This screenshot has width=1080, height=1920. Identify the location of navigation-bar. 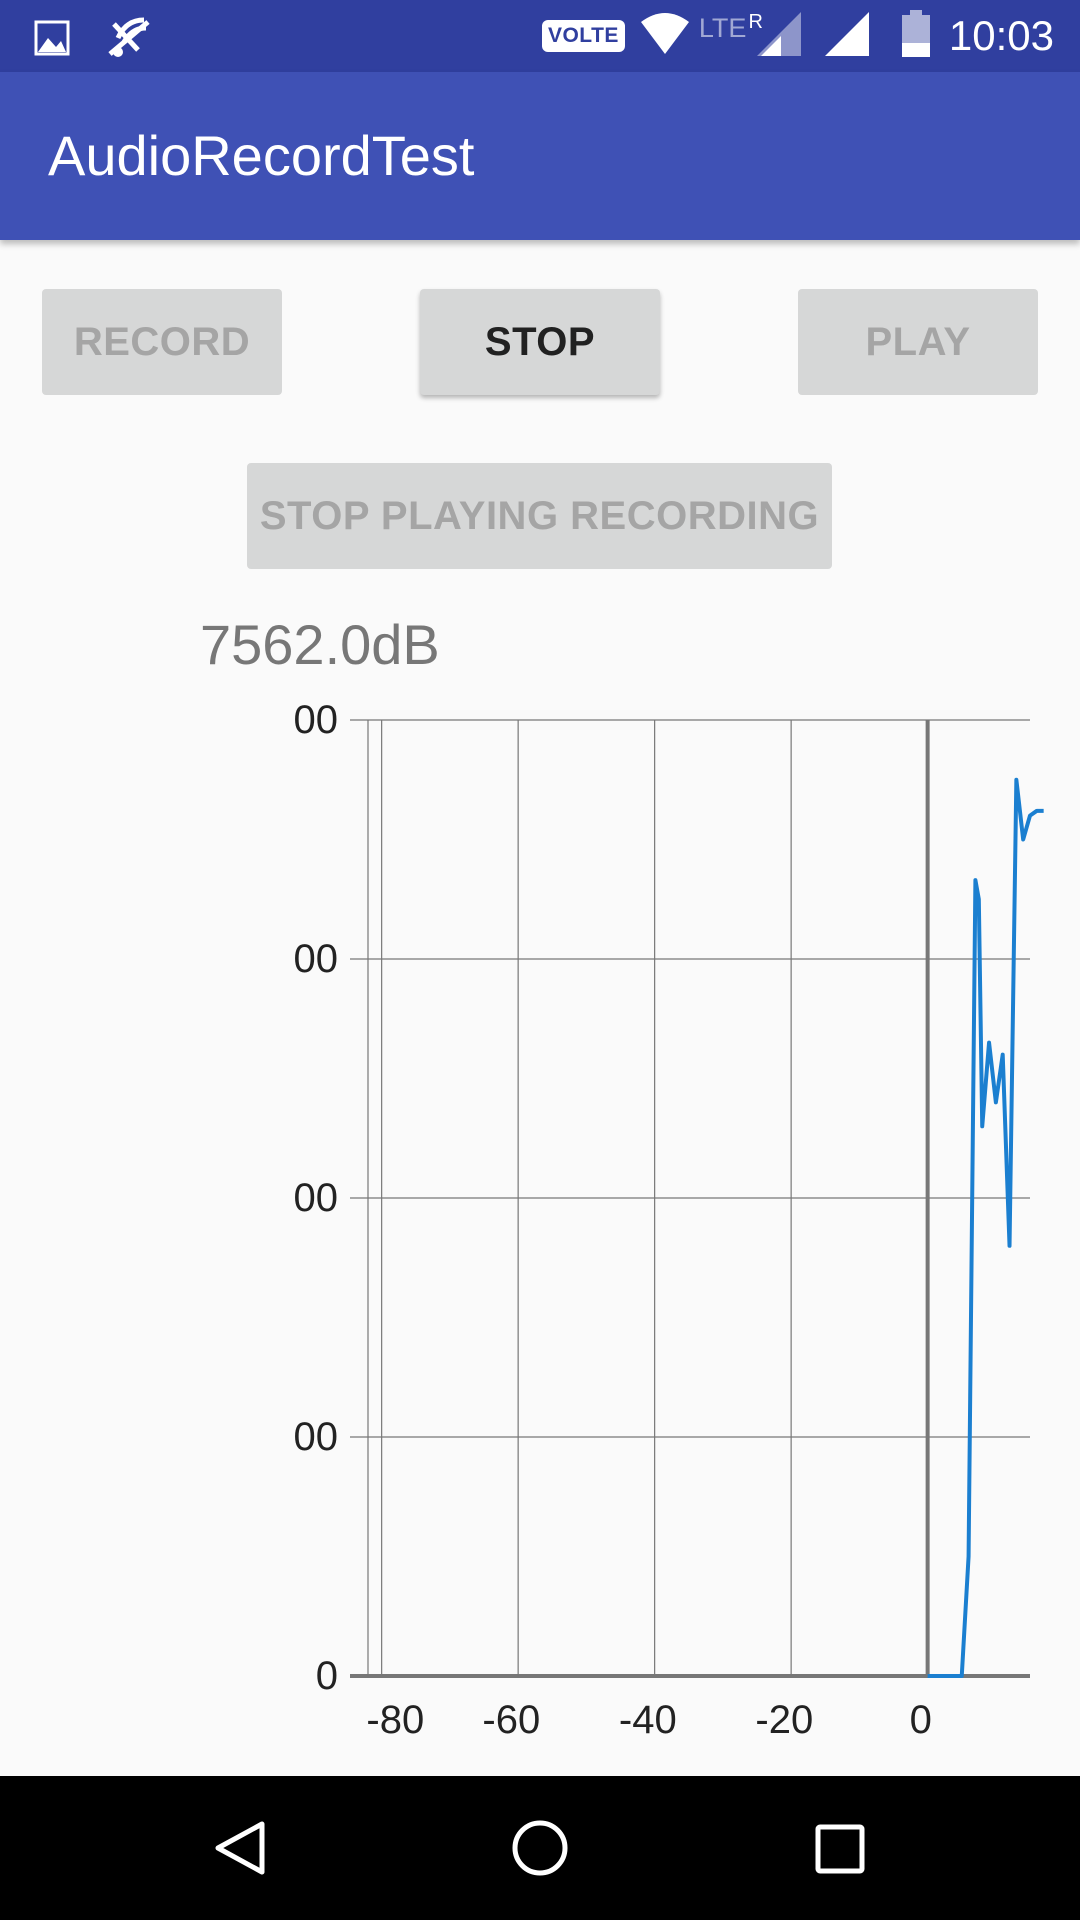
(540, 1848).